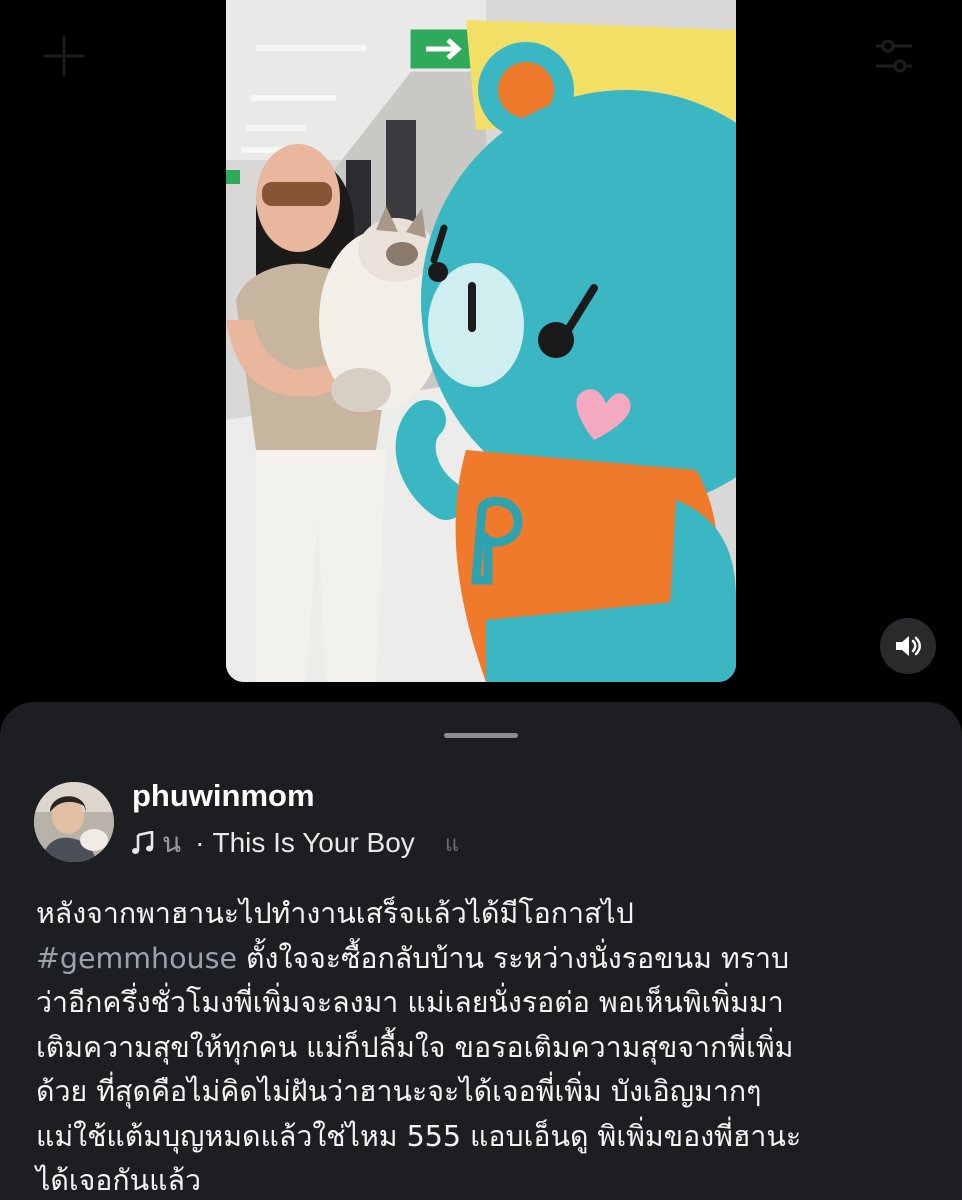  What do you see at coordinates (172, 842) in the screenshot?
I see `music-prev-fragment: น` at bounding box center [172, 842].